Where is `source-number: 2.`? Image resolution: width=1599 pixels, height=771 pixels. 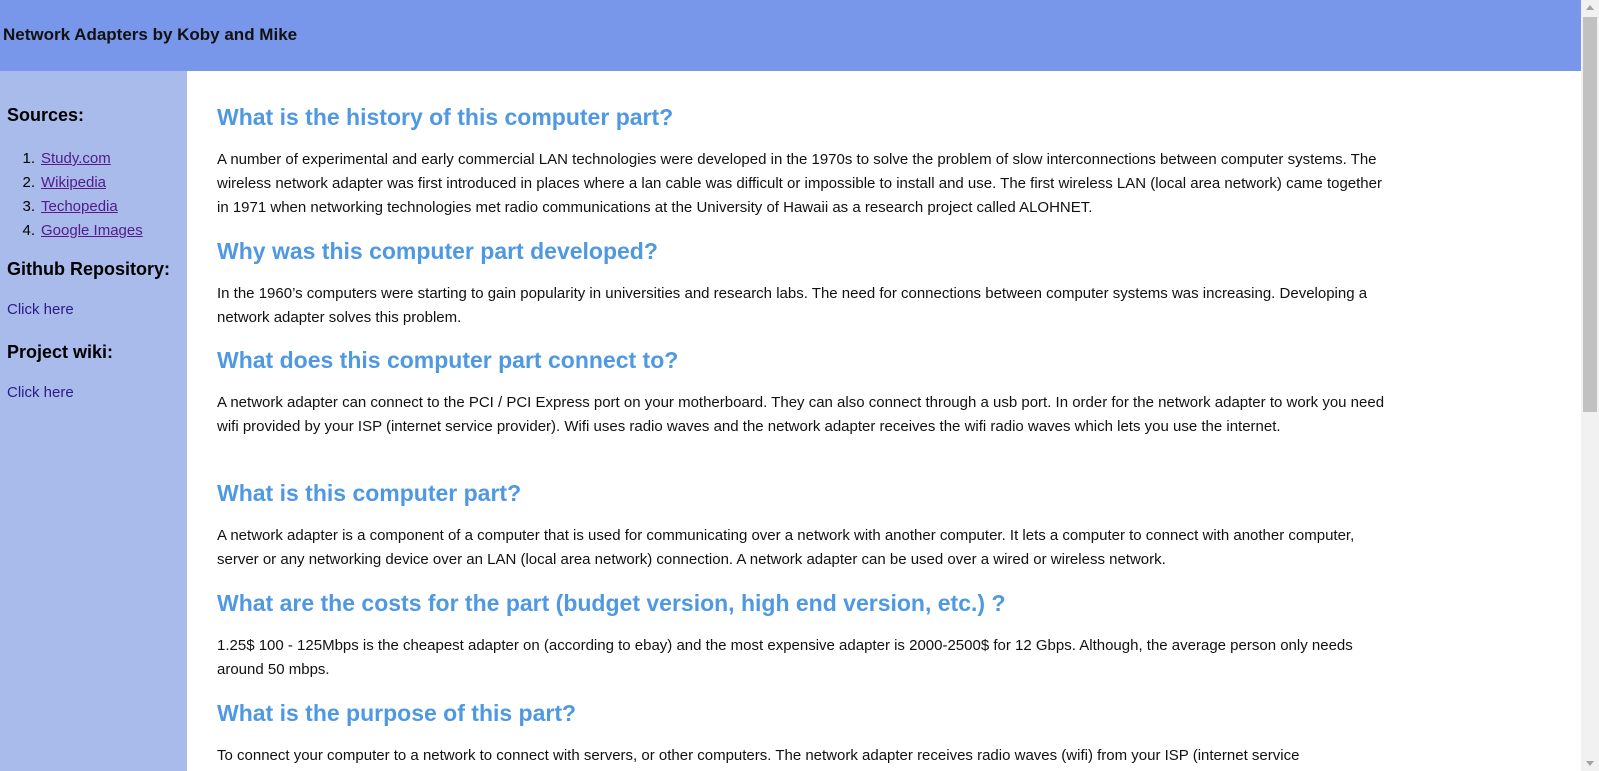
source-number: 2. is located at coordinates (28, 182).